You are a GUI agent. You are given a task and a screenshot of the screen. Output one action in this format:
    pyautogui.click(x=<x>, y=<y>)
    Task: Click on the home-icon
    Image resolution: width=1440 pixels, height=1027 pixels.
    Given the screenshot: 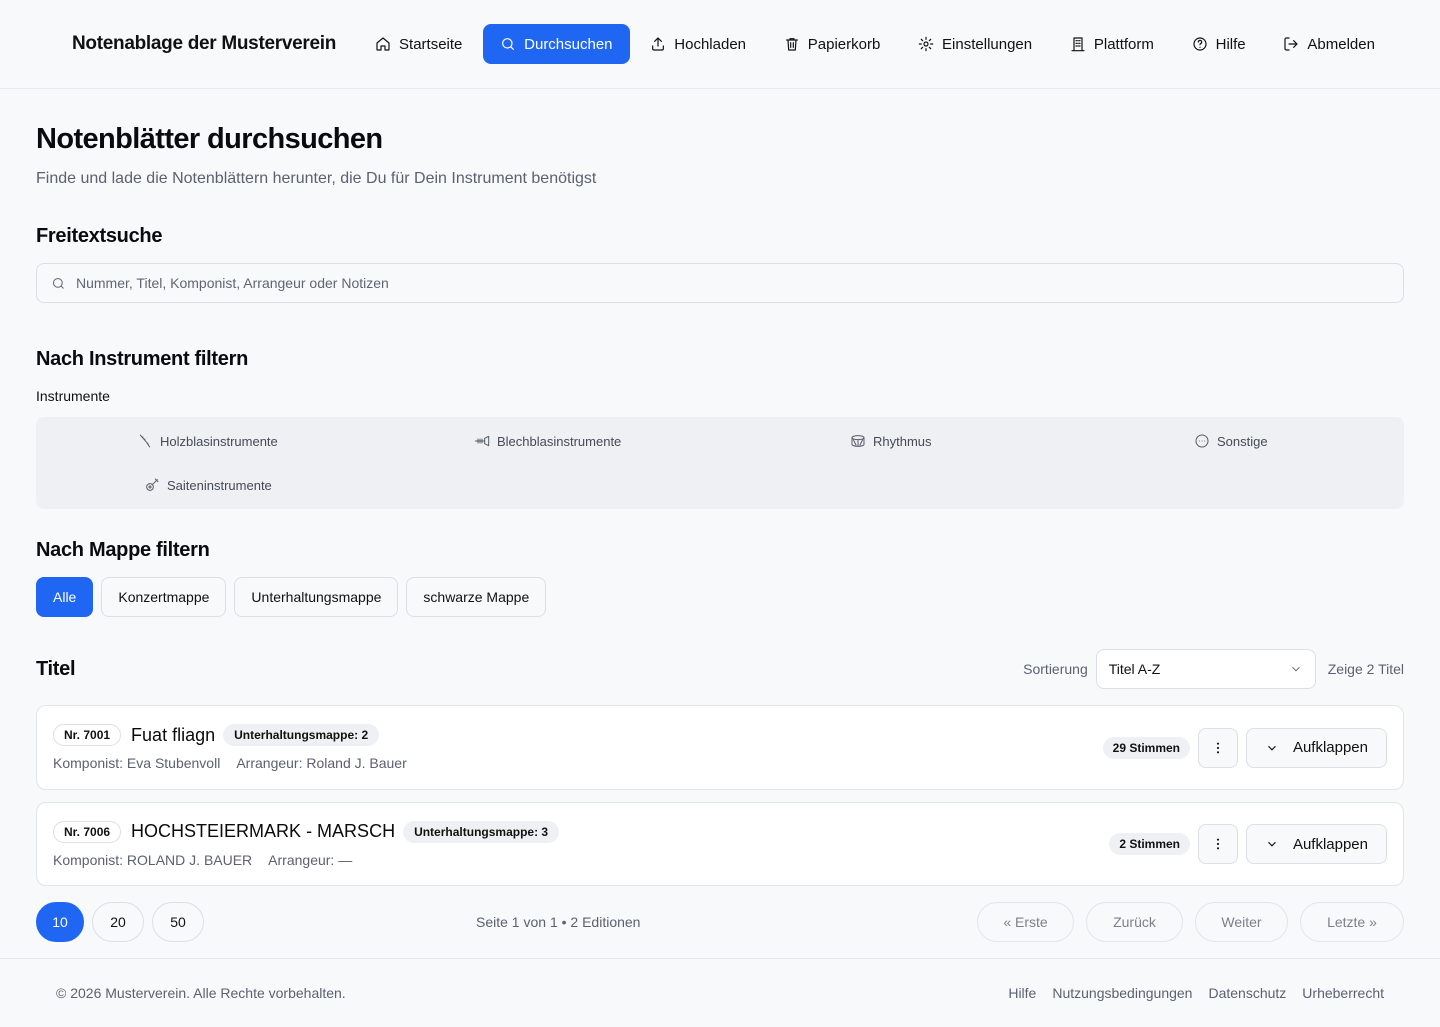 What is the action you would take?
    pyautogui.click(x=383, y=44)
    